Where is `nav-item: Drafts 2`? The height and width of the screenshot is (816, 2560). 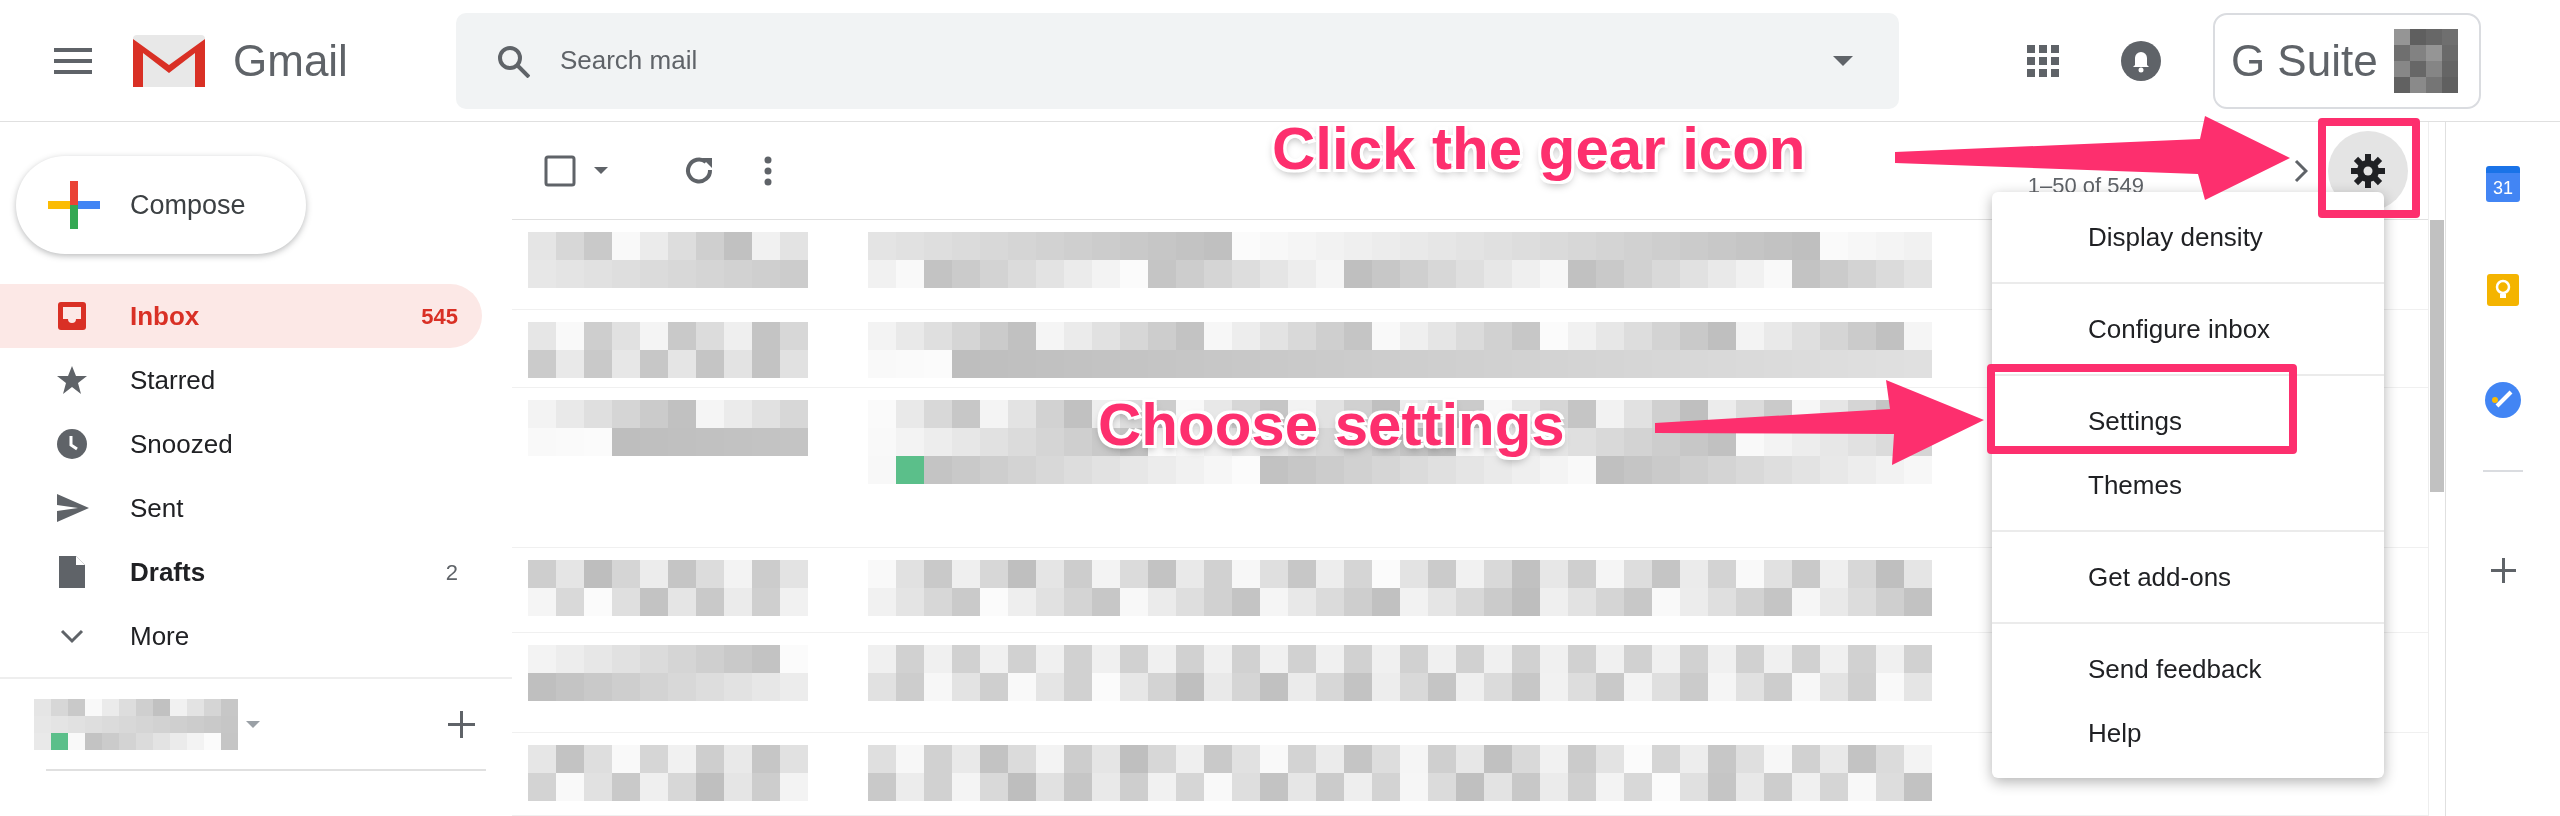 nav-item: Drafts 2 is located at coordinates (241, 572).